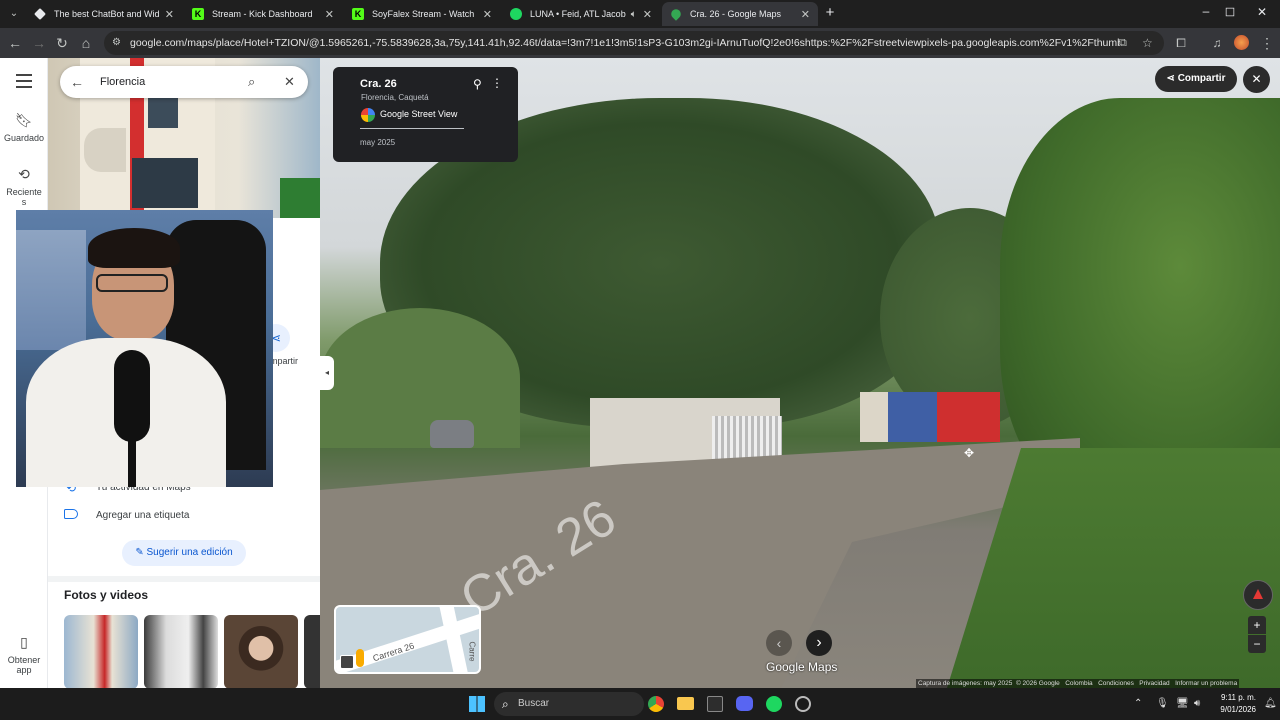  I want to click on mic-stand, so click(132, 463).